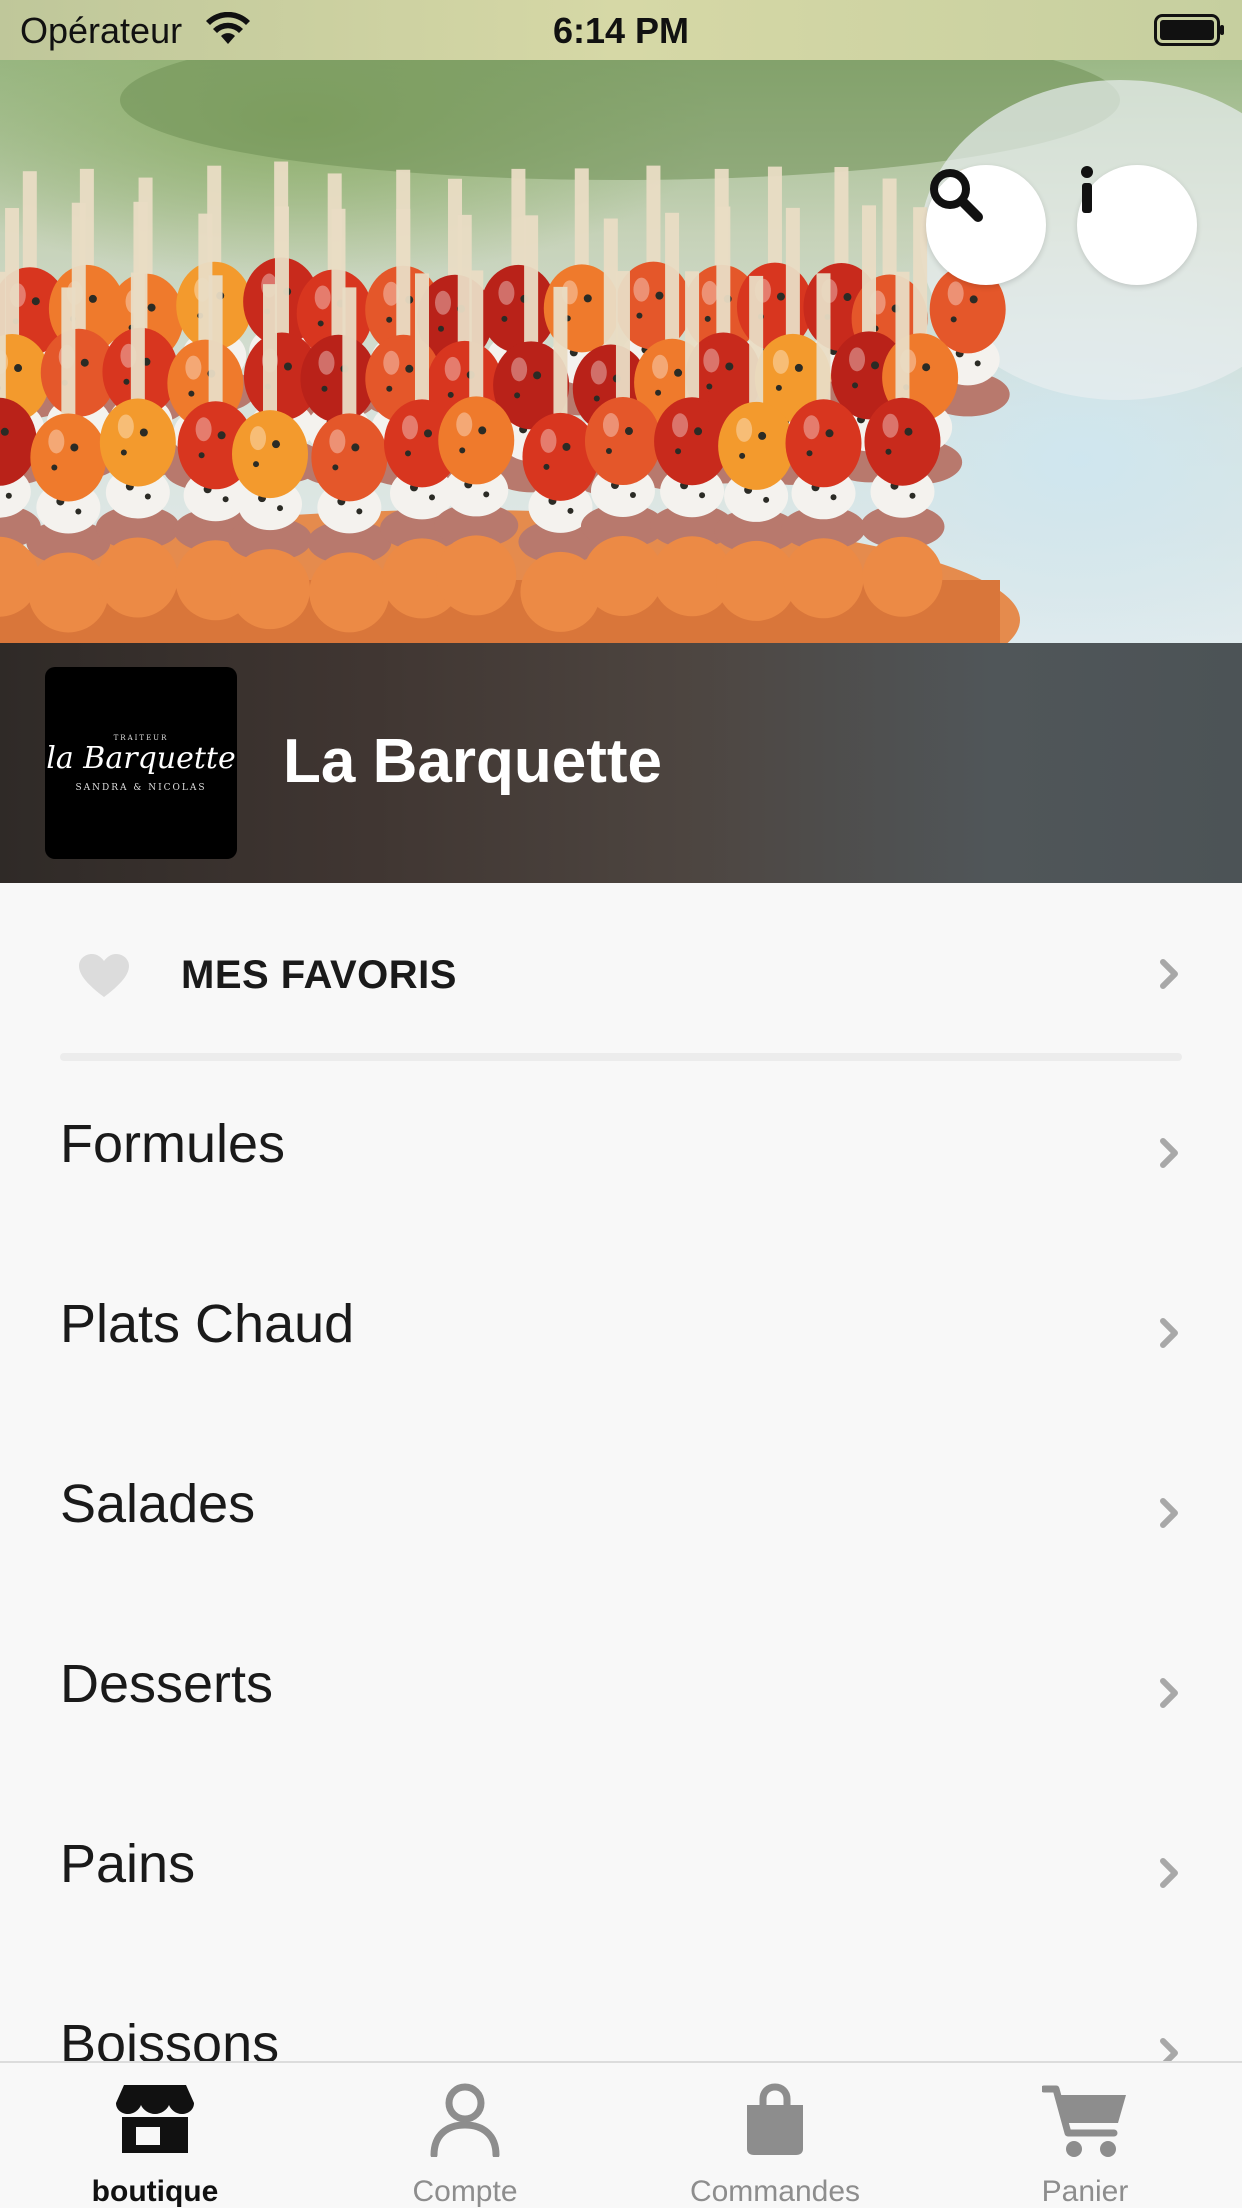 The image size is (1242, 2208). What do you see at coordinates (621, 1693) in the screenshot?
I see `category-row-desserts: Desserts` at bounding box center [621, 1693].